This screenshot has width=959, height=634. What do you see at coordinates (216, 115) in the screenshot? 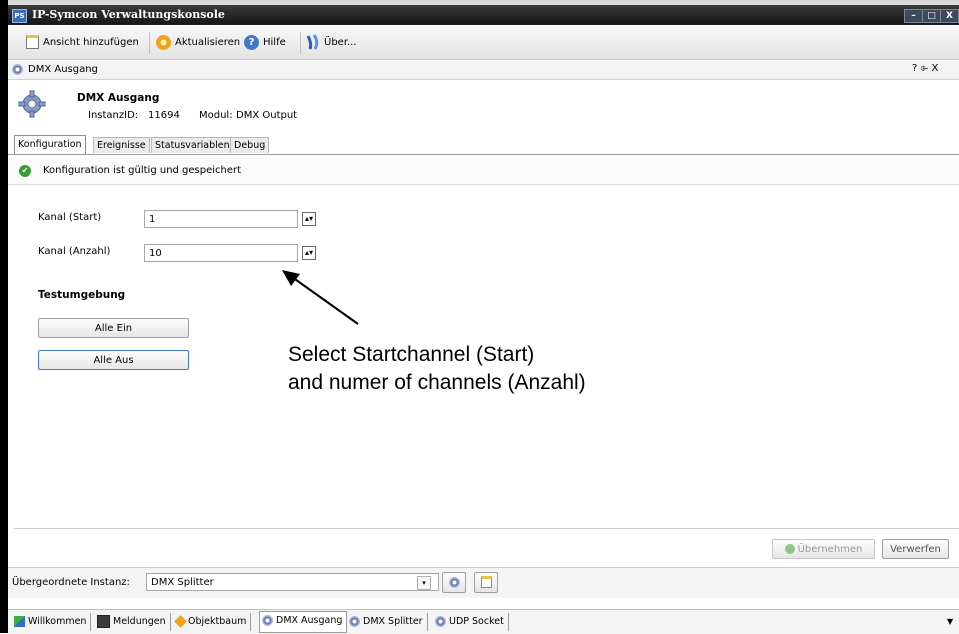
I see `module-label: Modul:` at bounding box center [216, 115].